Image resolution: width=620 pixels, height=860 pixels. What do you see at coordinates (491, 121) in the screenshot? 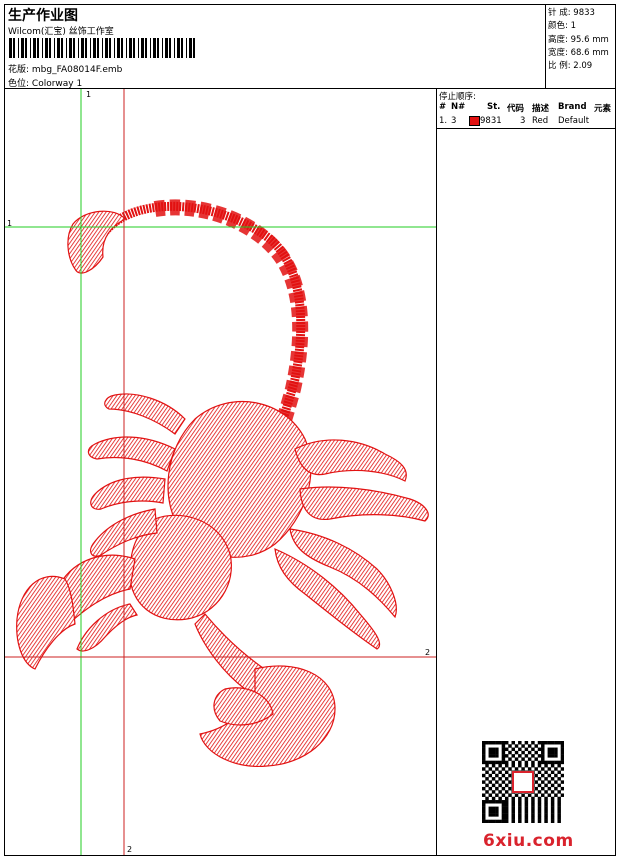
I see `row-stitches: 9831` at bounding box center [491, 121].